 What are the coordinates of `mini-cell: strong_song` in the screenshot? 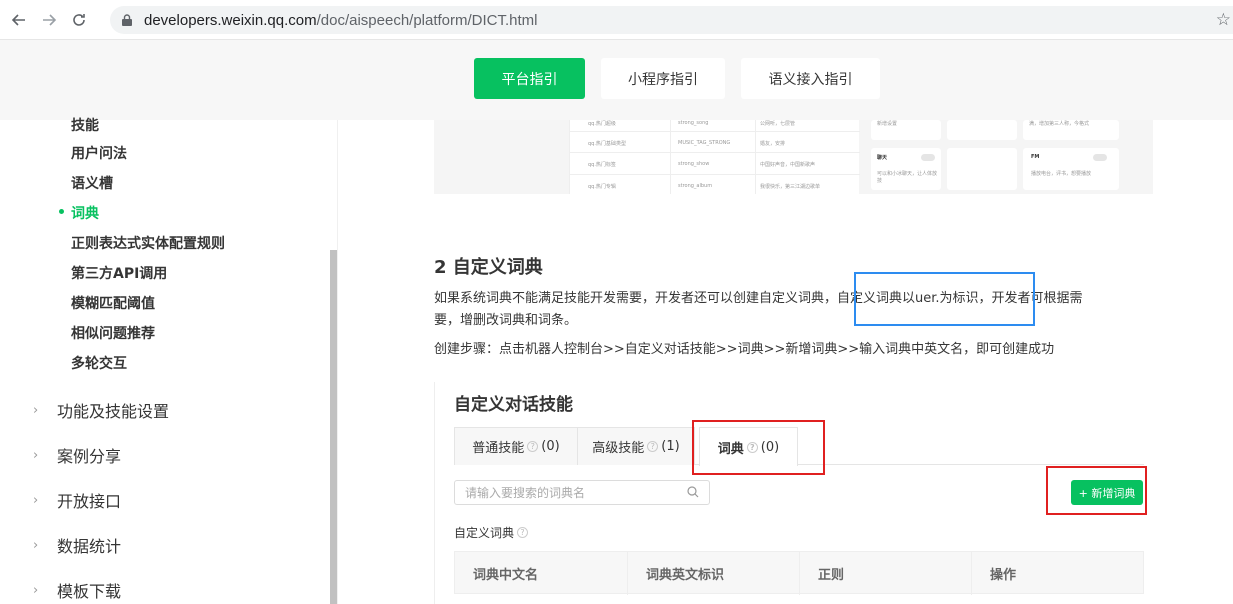 It's located at (693, 123).